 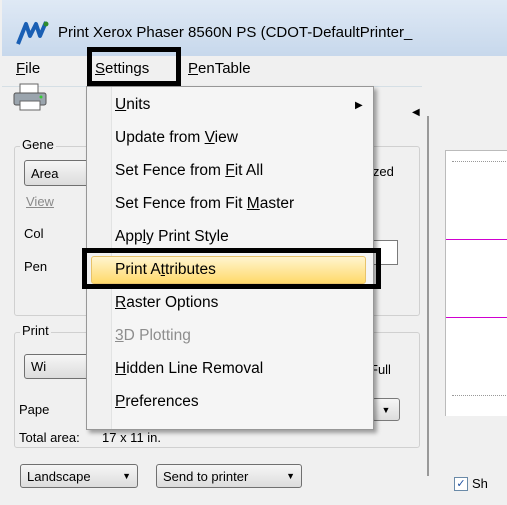 What do you see at coordinates (230, 369) in the screenshot?
I see `menu-item-hidden-line-removal: Hidden Line Removal` at bounding box center [230, 369].